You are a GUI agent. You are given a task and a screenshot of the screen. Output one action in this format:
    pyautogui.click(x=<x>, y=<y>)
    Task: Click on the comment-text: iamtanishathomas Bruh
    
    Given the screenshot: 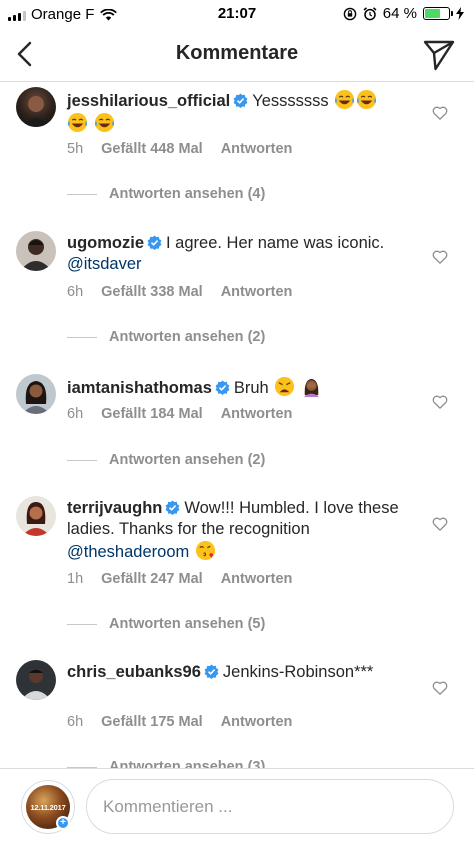 What is the action you would take?
    pyautogui.click(x=237, y=387)
    